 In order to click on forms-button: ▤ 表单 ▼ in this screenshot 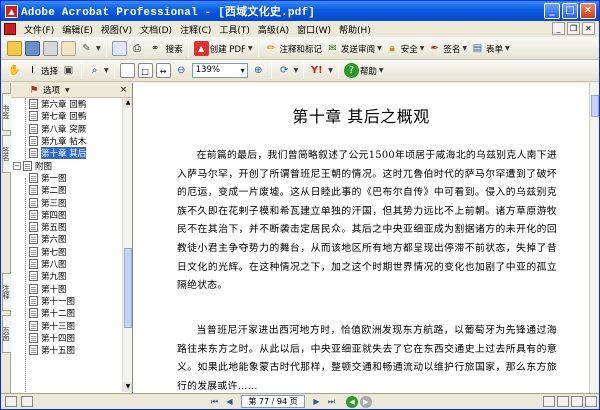, I will do `click(490, 48)`.